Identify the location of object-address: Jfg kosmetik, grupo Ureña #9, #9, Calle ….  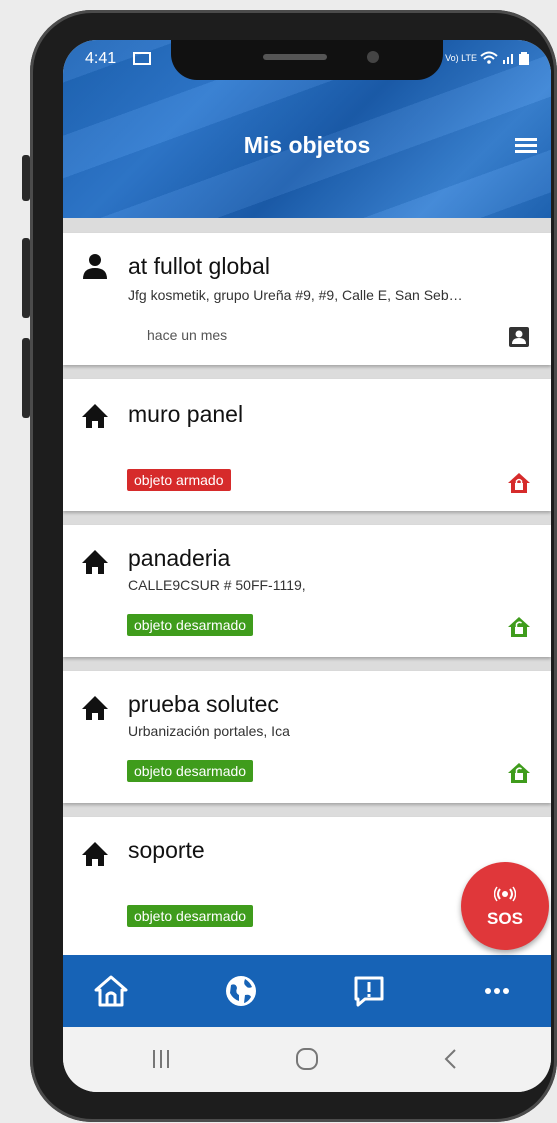
(295, 295).